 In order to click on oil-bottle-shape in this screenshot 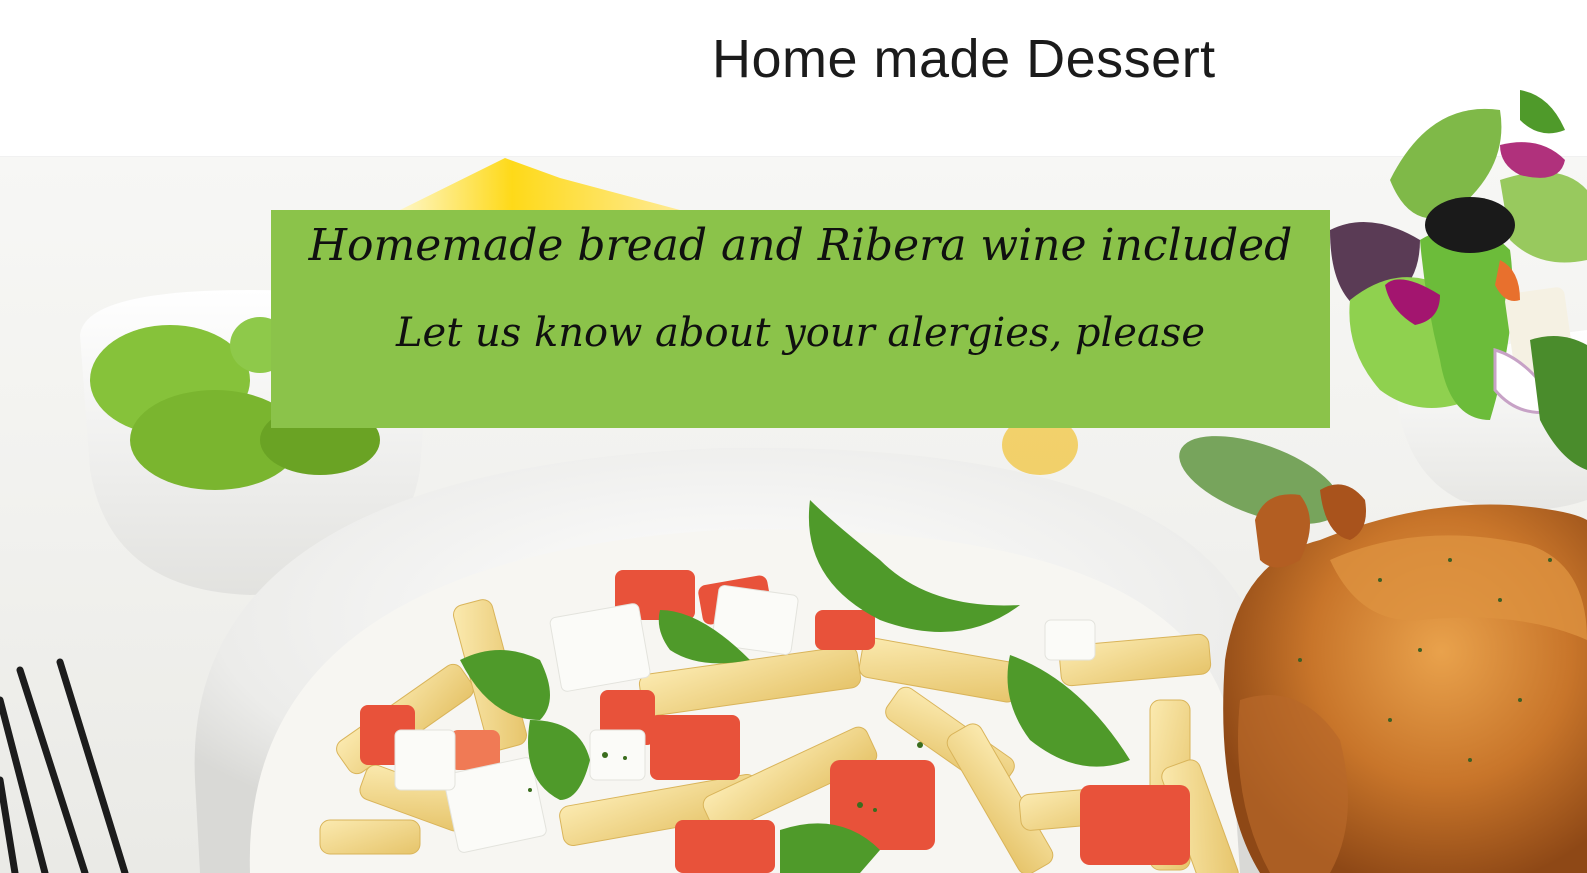, I will do `click(540, 184)`.